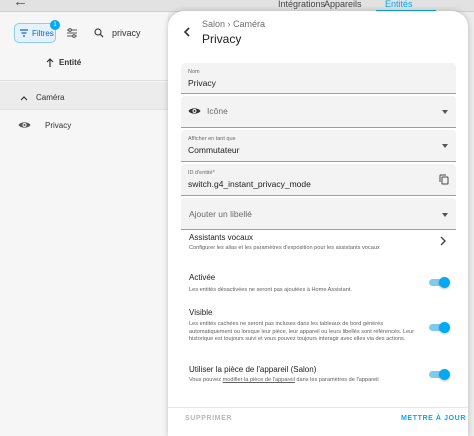  What do you see at coordinates (50, 97) in the screenshot?
I see `group-label: Caméra` at bounding box center [50, 97].